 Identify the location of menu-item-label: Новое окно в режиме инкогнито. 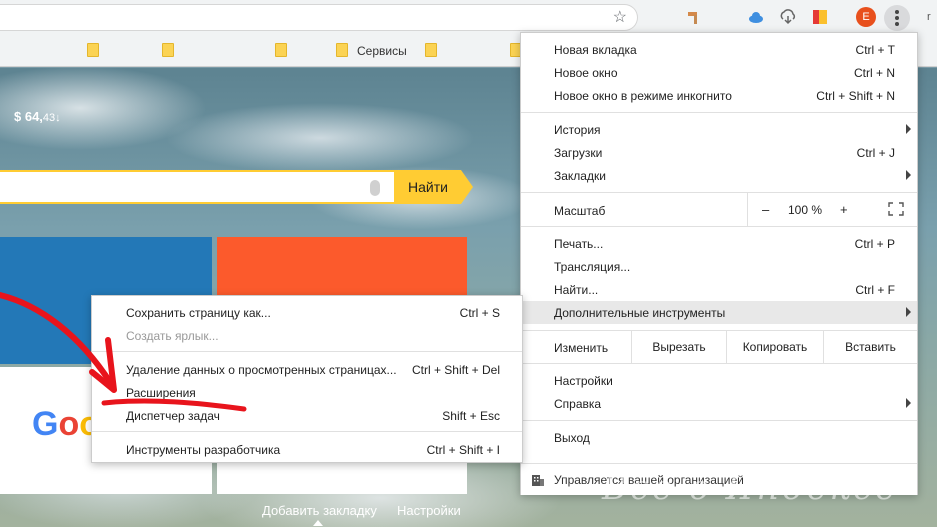
(643, 96).